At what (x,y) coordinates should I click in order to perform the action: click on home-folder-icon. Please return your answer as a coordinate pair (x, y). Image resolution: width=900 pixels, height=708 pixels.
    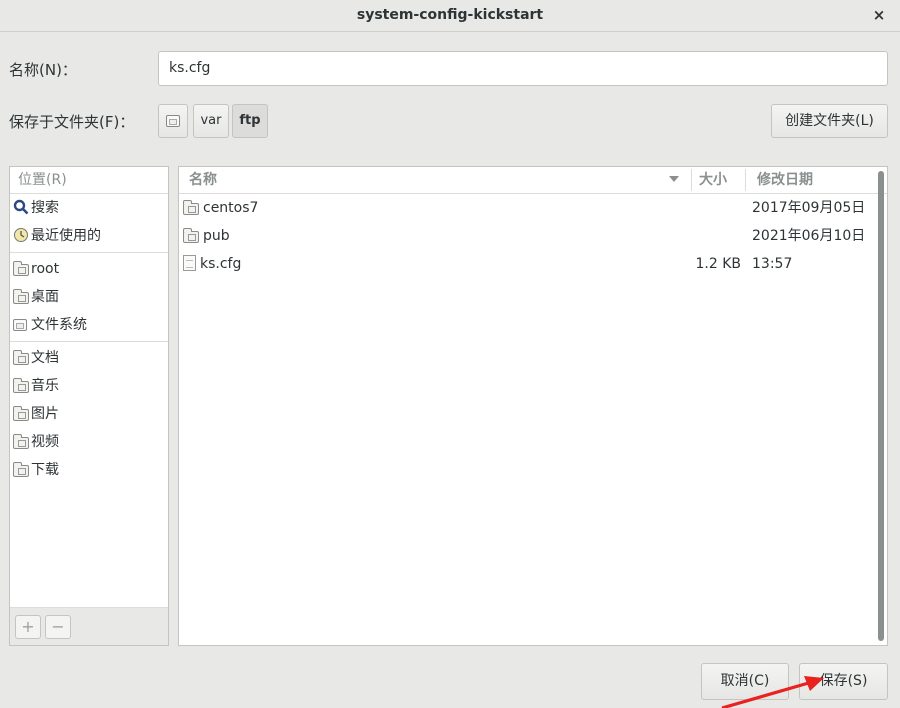
    Looking at the image, I should click on (21, 268).